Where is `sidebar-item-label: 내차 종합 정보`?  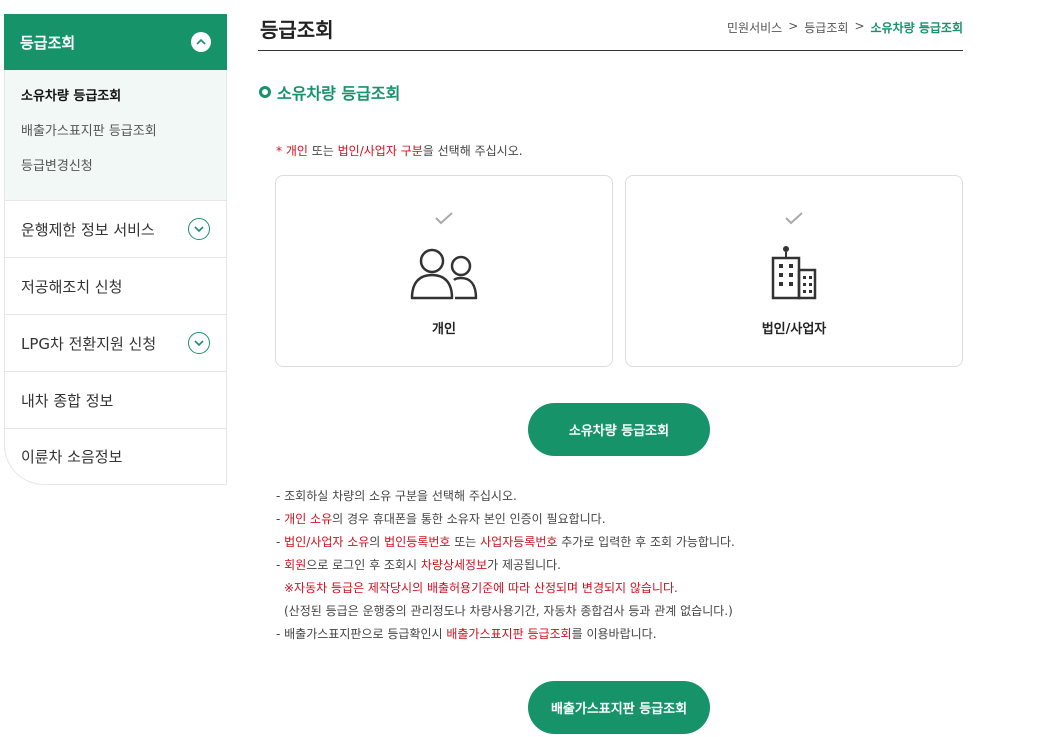 sidebar-item-label: 내차 종합 정보 is located at coordinates (67, 400).